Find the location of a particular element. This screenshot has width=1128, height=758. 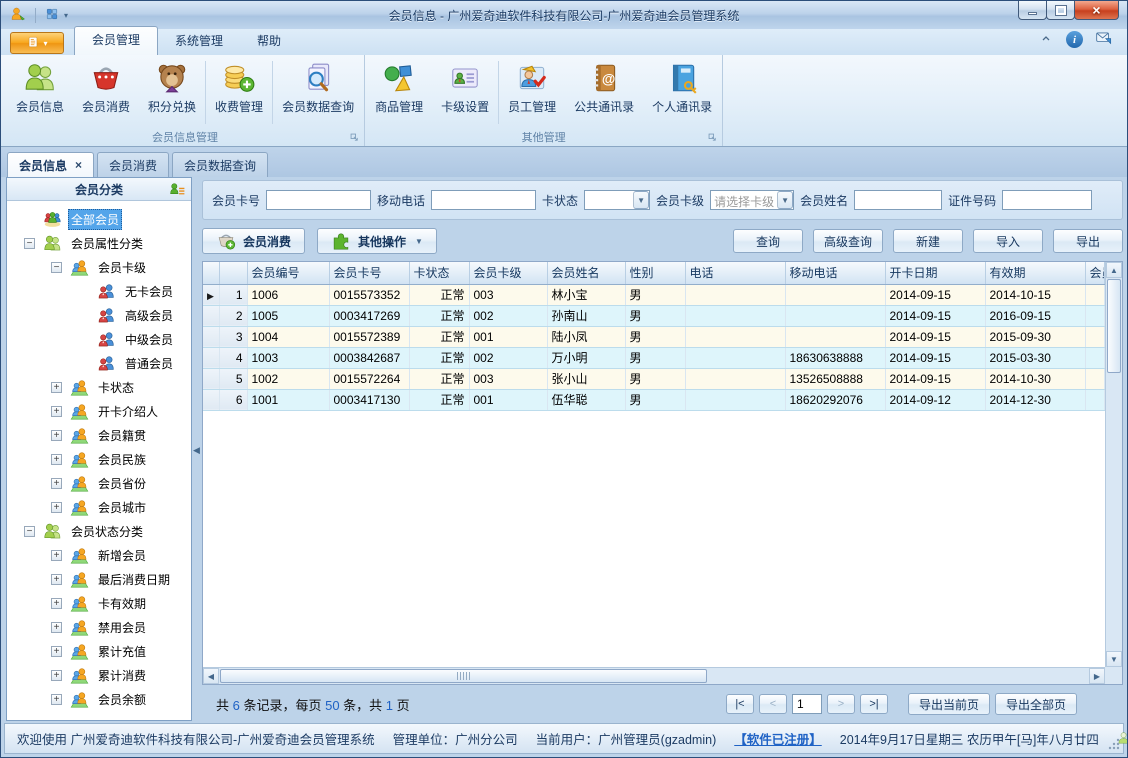

column-header-移动电话: 移动电话 is located at coordinates (835, 273).